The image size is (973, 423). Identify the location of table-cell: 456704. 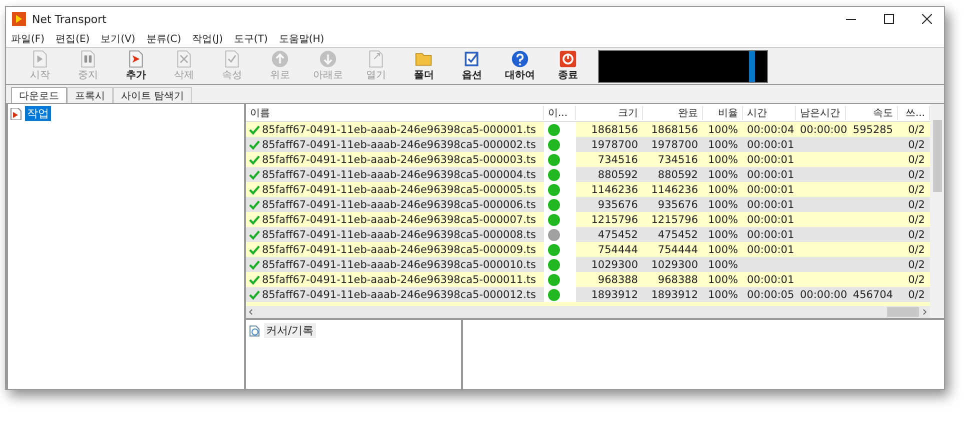
(872, 294).